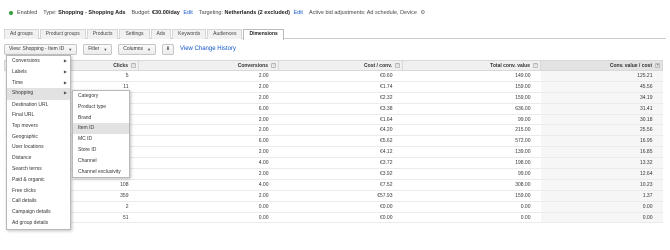 The width and height of the screenshot is (670, 250). I want to click on menu-item-top-movers: Top movers, so click(38, 126).